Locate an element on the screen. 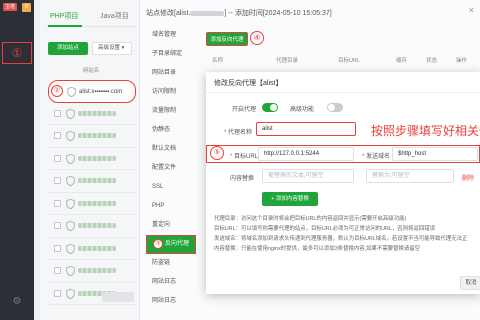  menu-item: 域名管理 is located at coordinates (171, 35).